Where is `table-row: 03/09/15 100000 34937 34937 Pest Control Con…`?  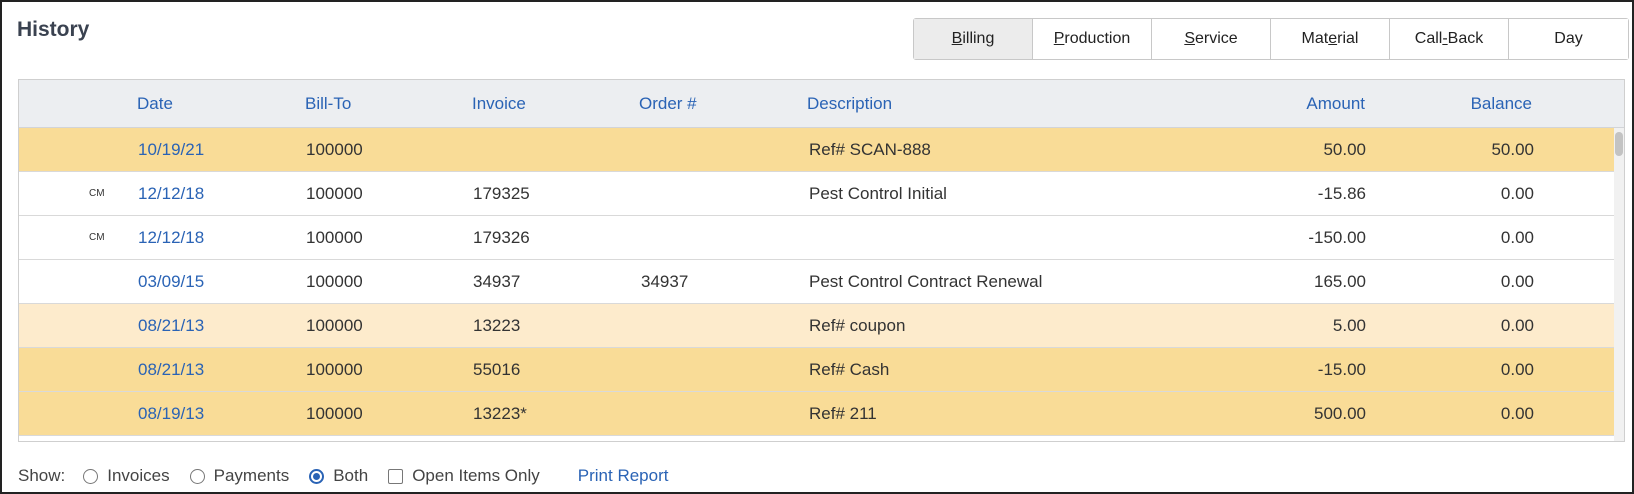 table-row: 03/09/15 100000 34937 34937 Pest Control Con… is located at coordinates (817, 282).